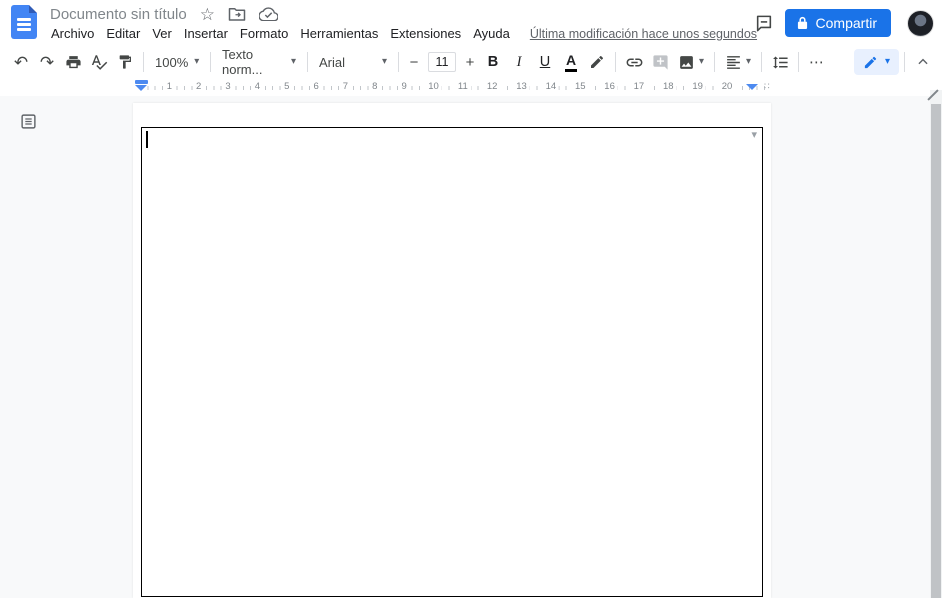 This screenshot has height=598, width=942. I want to click on redo-icon: ↷, so click(47, 62).